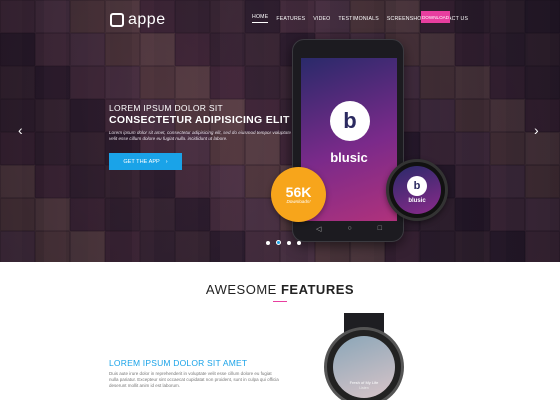 This screenshot has height=400, width=560. What do you see at coordinates (141, 161) in the screenshot?
I see `get-the-app-label: GET THE APP` at bounding box center [141, 161].